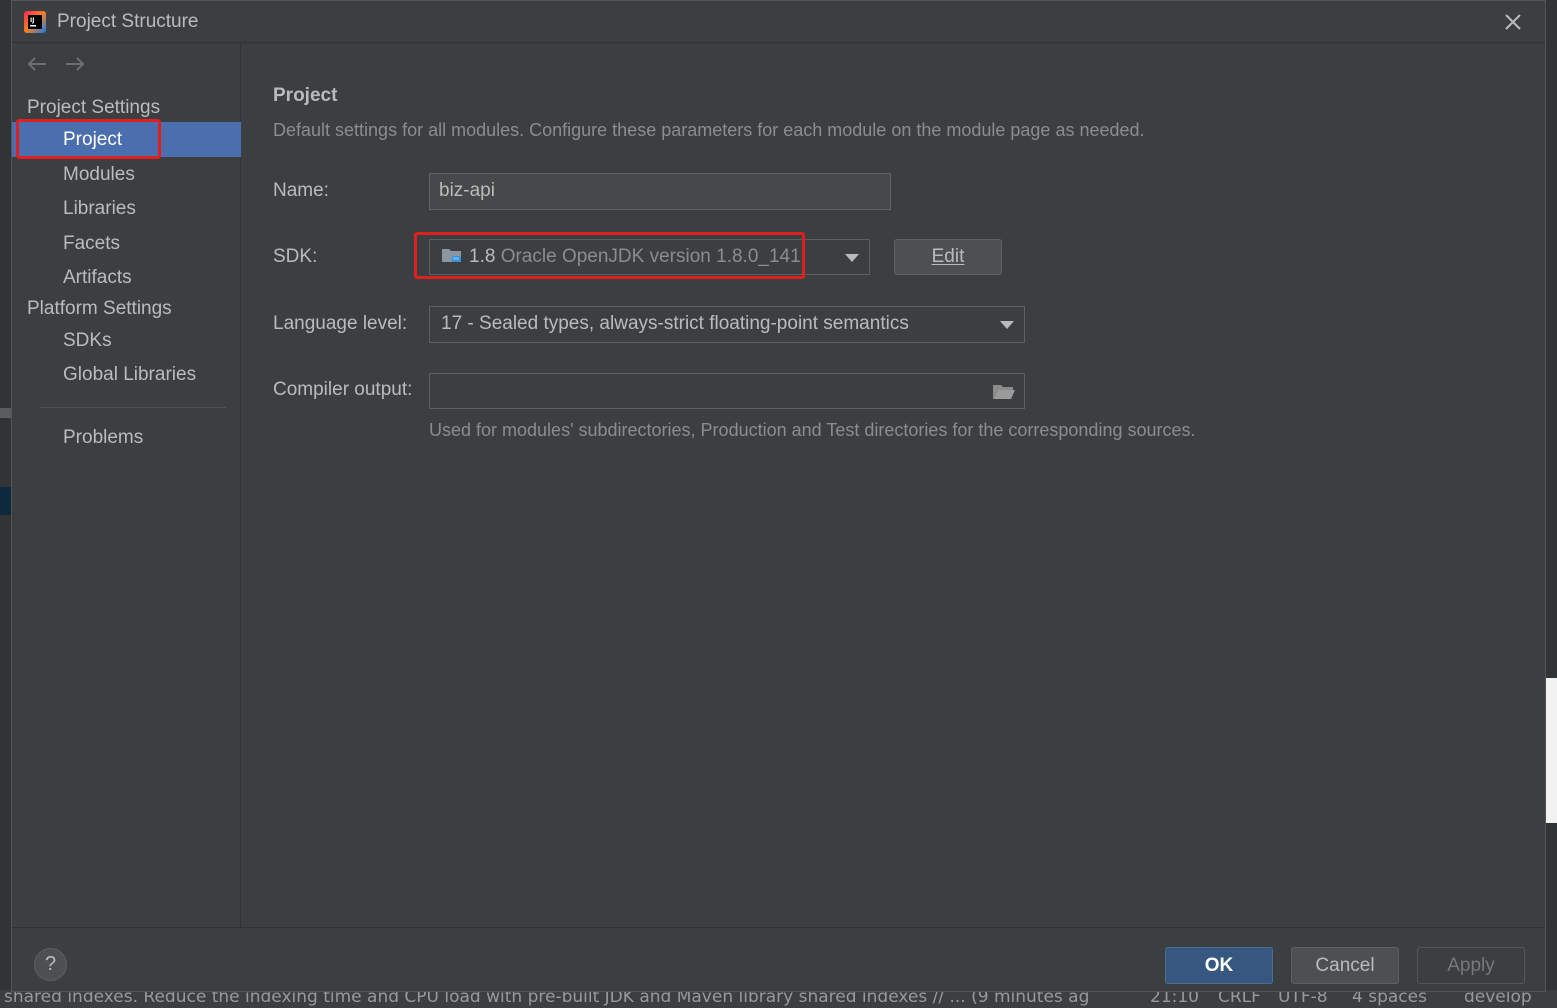 The image size is (1557, 1008). I want to click on ide-popup-edge, so click(1551, 750).